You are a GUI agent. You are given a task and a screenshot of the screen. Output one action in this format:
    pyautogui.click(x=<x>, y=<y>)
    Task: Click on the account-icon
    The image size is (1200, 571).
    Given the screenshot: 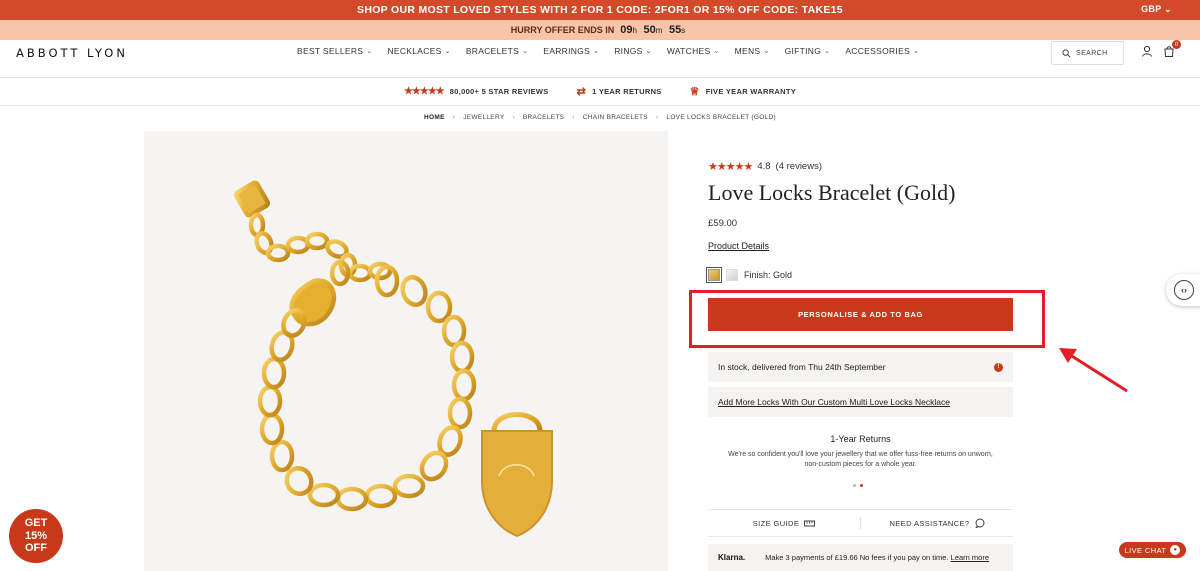 What is the action you would take?
    pyautogui.click(x=1147, y=51)
    